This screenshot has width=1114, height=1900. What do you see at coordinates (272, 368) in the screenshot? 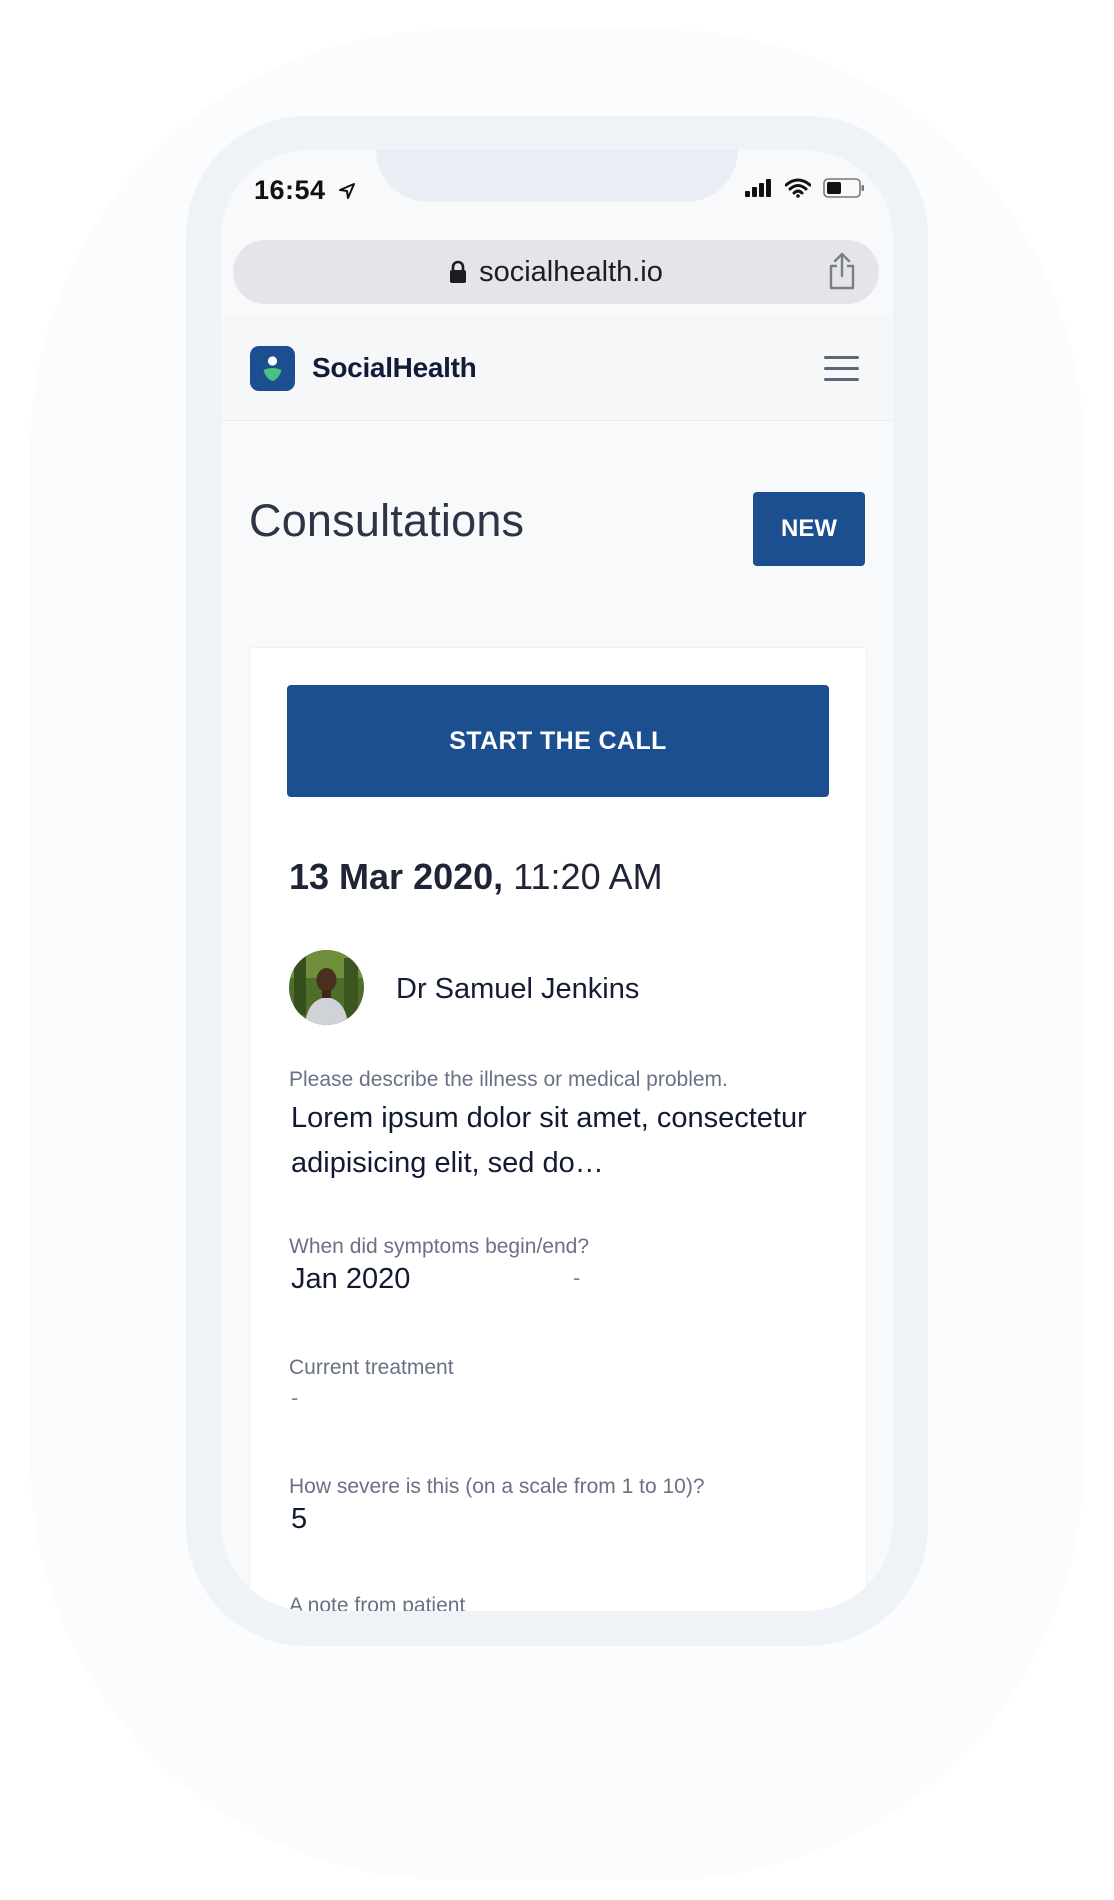
I see `logo-icon` at bounding box center [272, 368].